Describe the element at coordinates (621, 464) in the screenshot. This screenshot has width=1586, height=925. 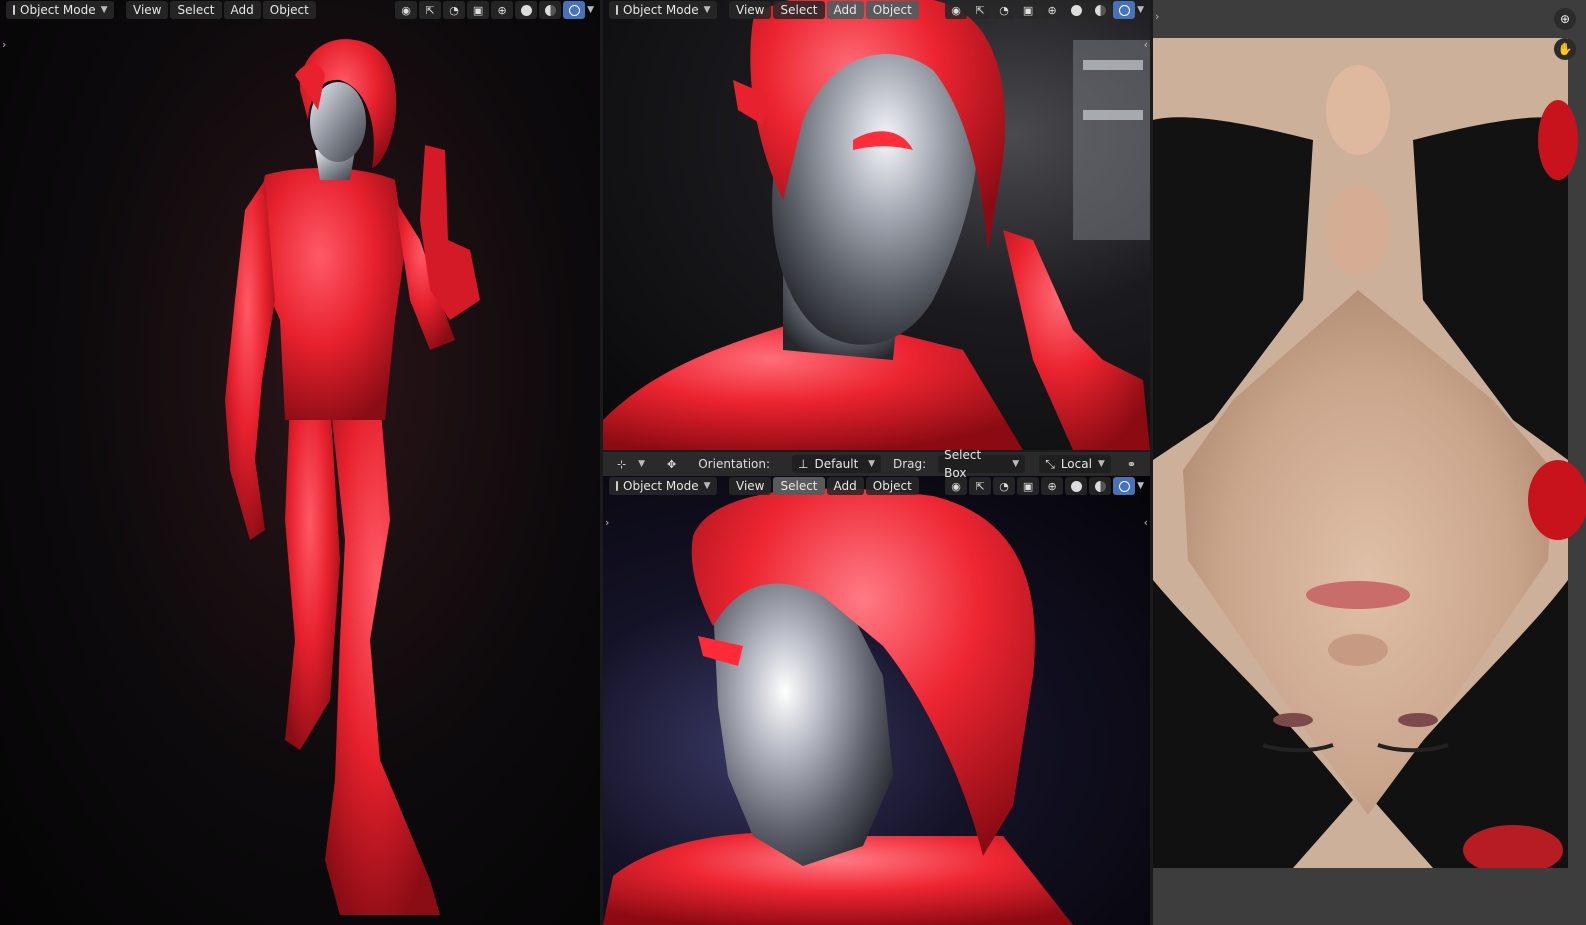
I see `transform-icon: ⊹` at that location.